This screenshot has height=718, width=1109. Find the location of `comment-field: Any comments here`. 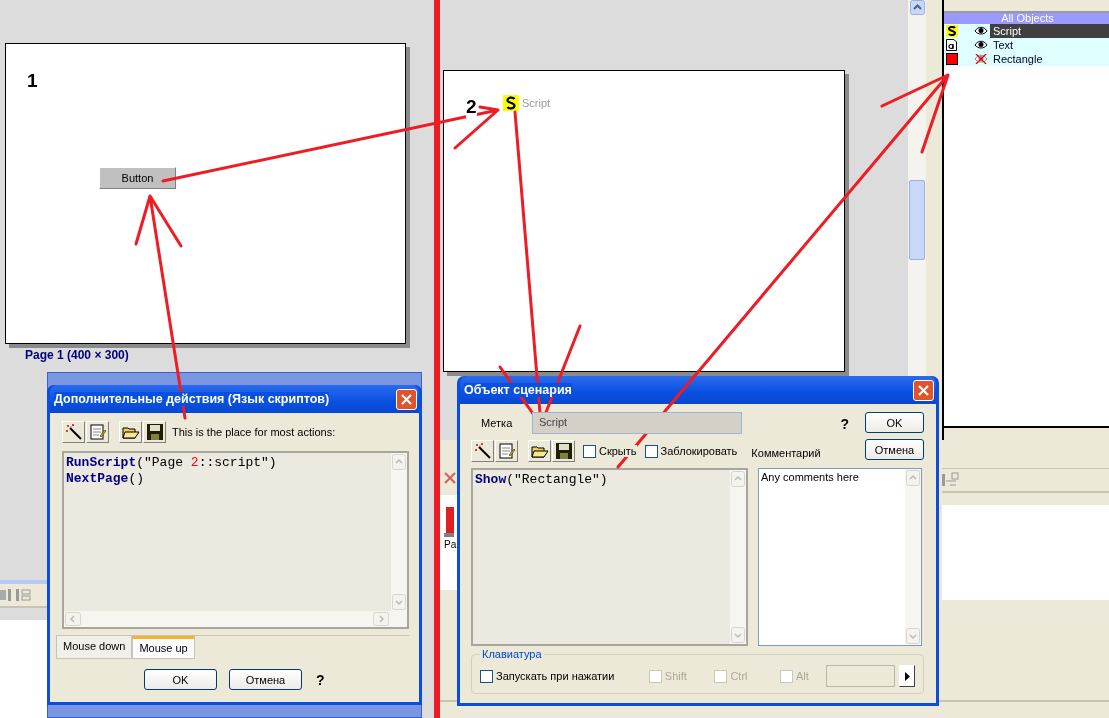

comment-field: Any comments here is located at coordinates (840, 557).